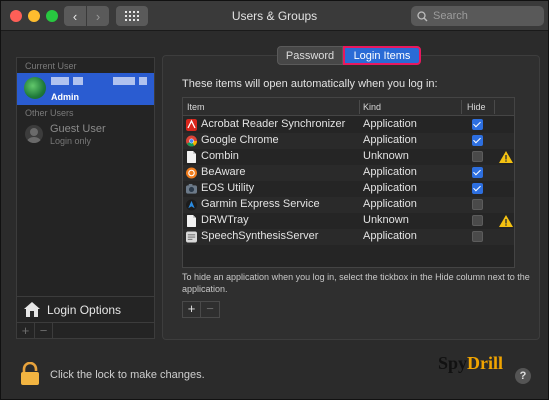 The width and height of the screenshot is (549, 400). What do you see at coordinates (348, 173) in the screenshot?
I see `table-row: BeAware Application` at bounding box center [348, 173].